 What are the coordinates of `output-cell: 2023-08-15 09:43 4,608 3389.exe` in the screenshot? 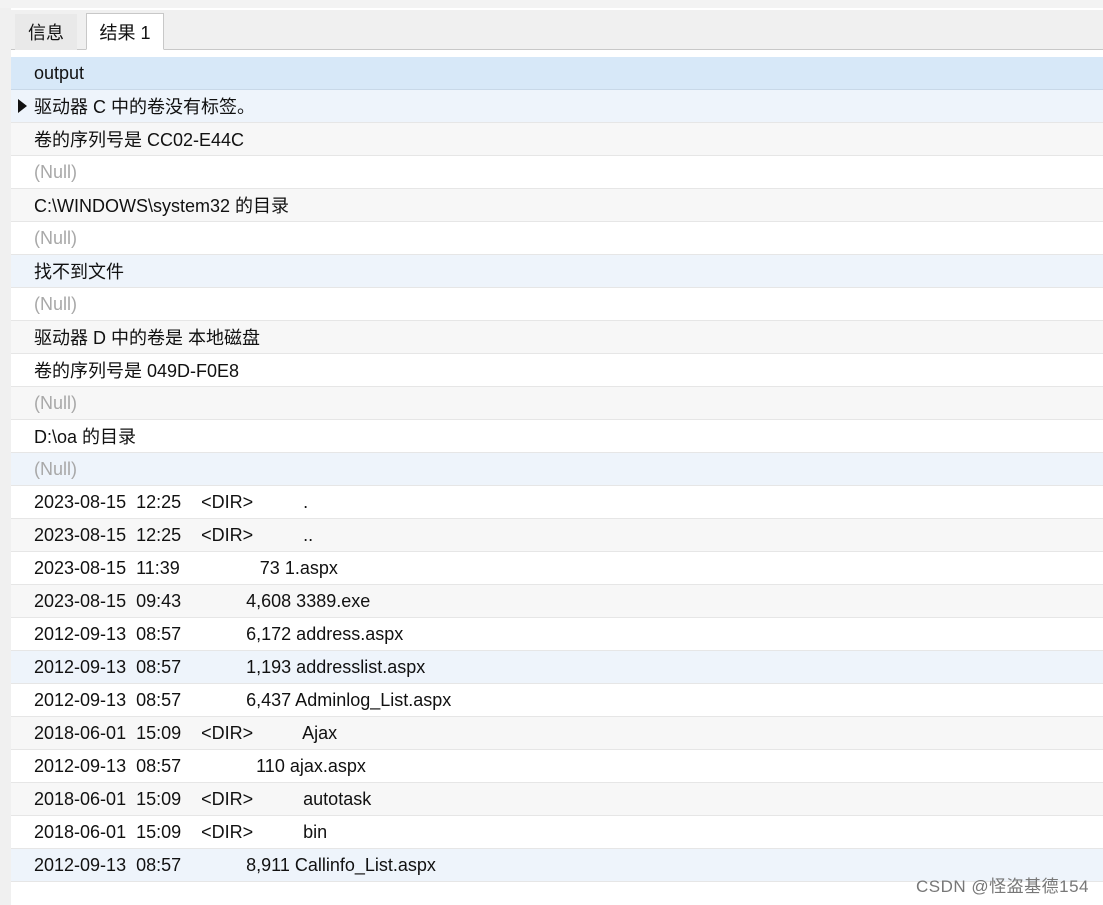 It's located at (201, 601).